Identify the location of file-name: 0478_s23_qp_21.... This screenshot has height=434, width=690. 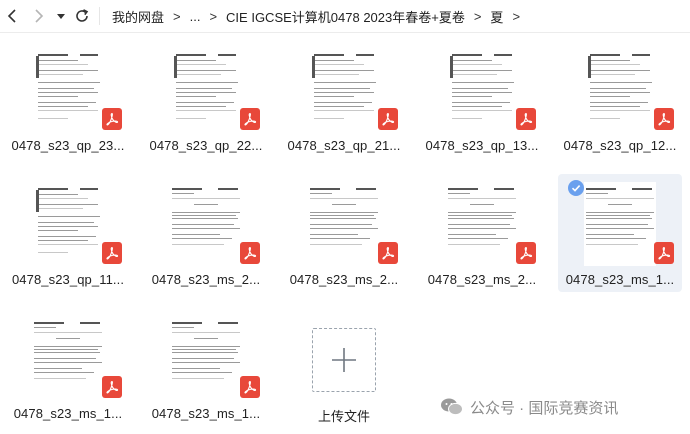
(344, 145).